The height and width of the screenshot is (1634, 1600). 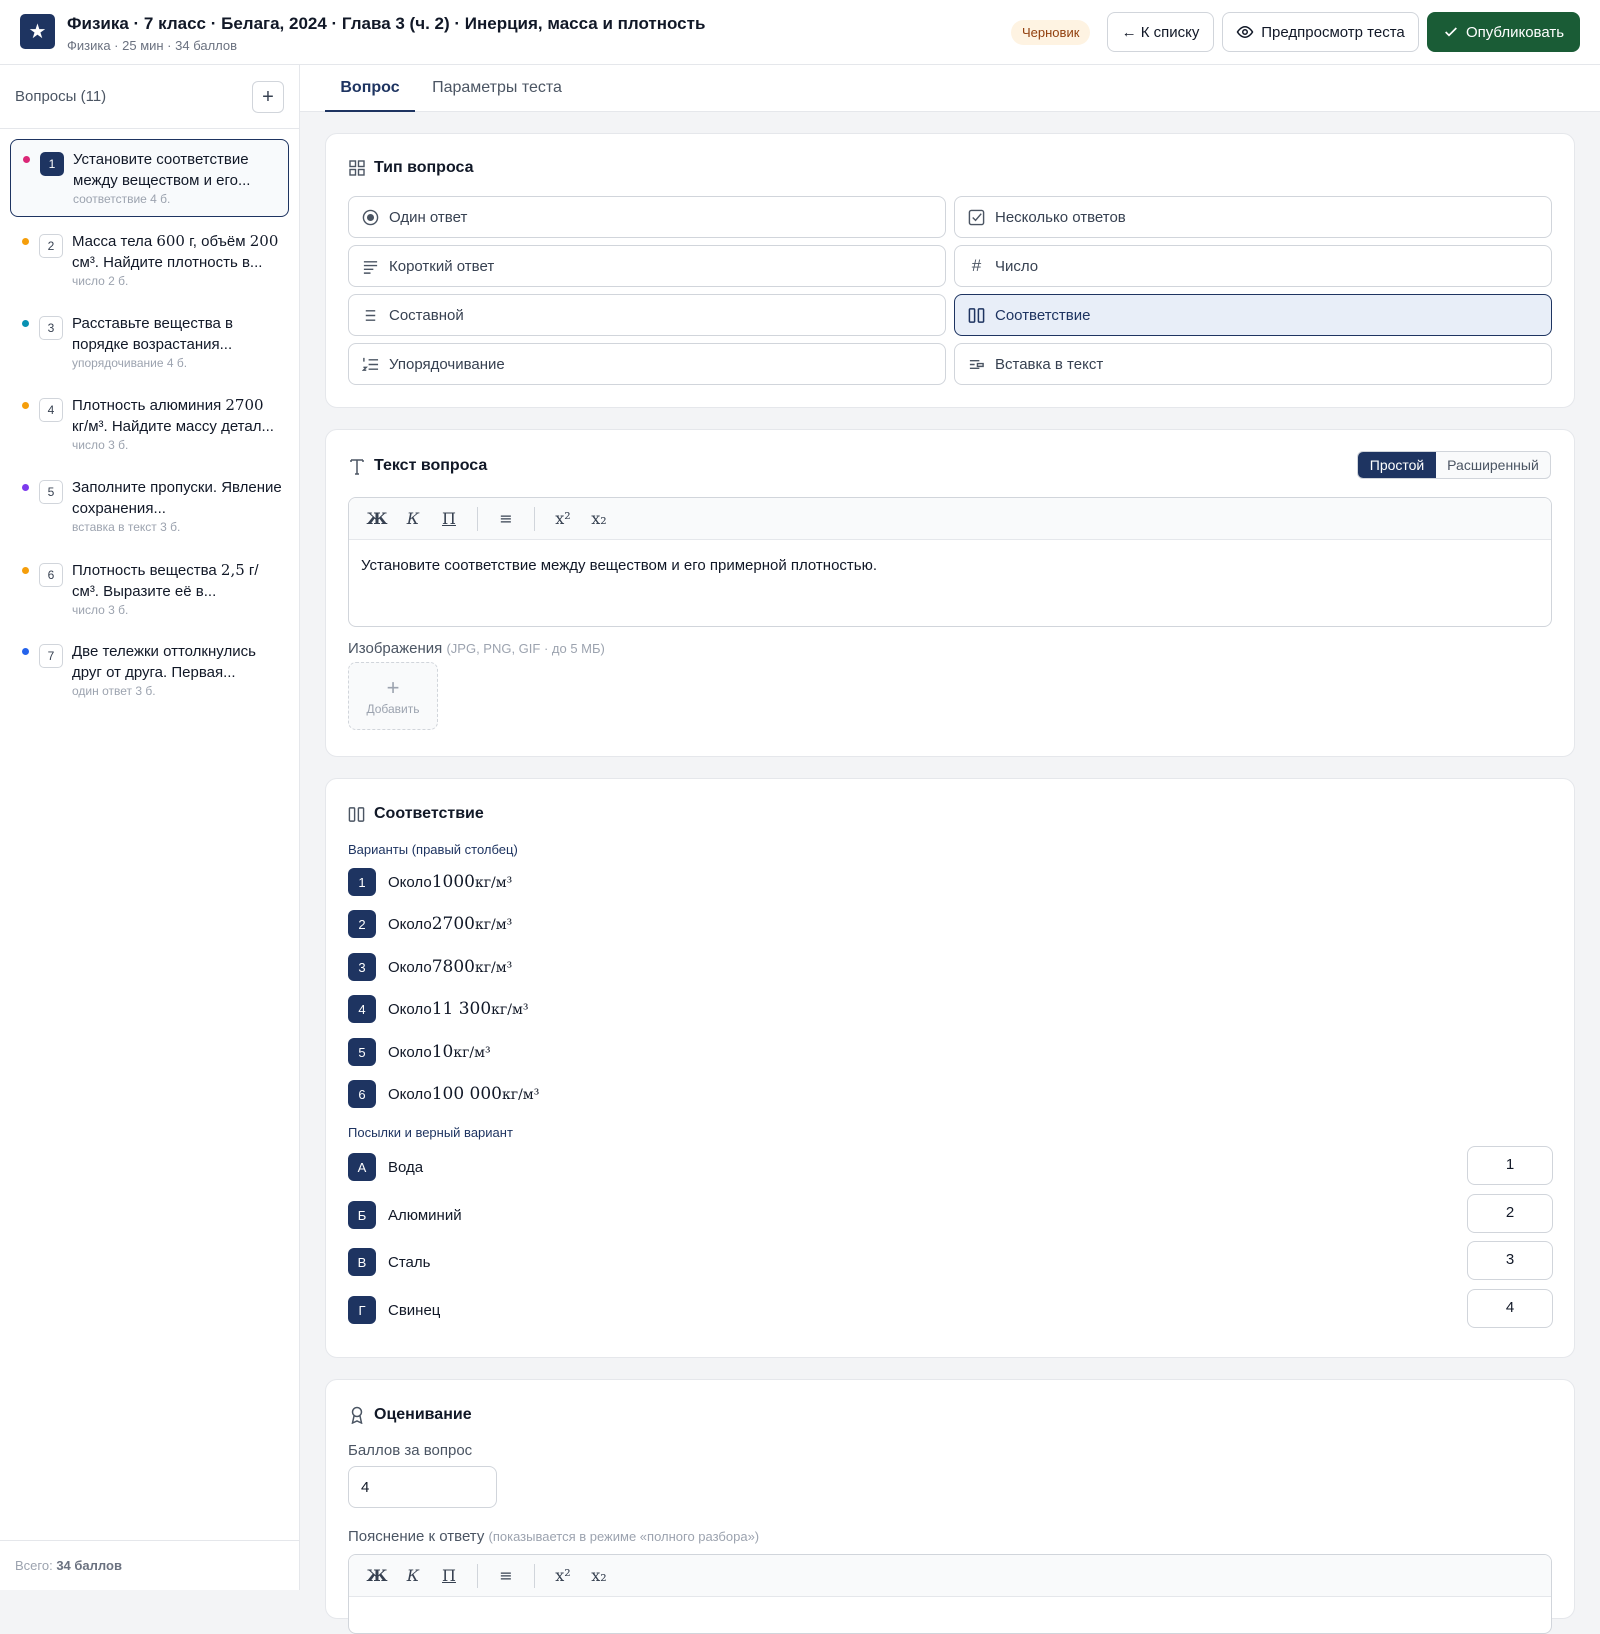 What do you see at coordinates (647, 217) in the screenshot?
I see `type-single-answer: Один ответ` at bounding box center [647, 217].